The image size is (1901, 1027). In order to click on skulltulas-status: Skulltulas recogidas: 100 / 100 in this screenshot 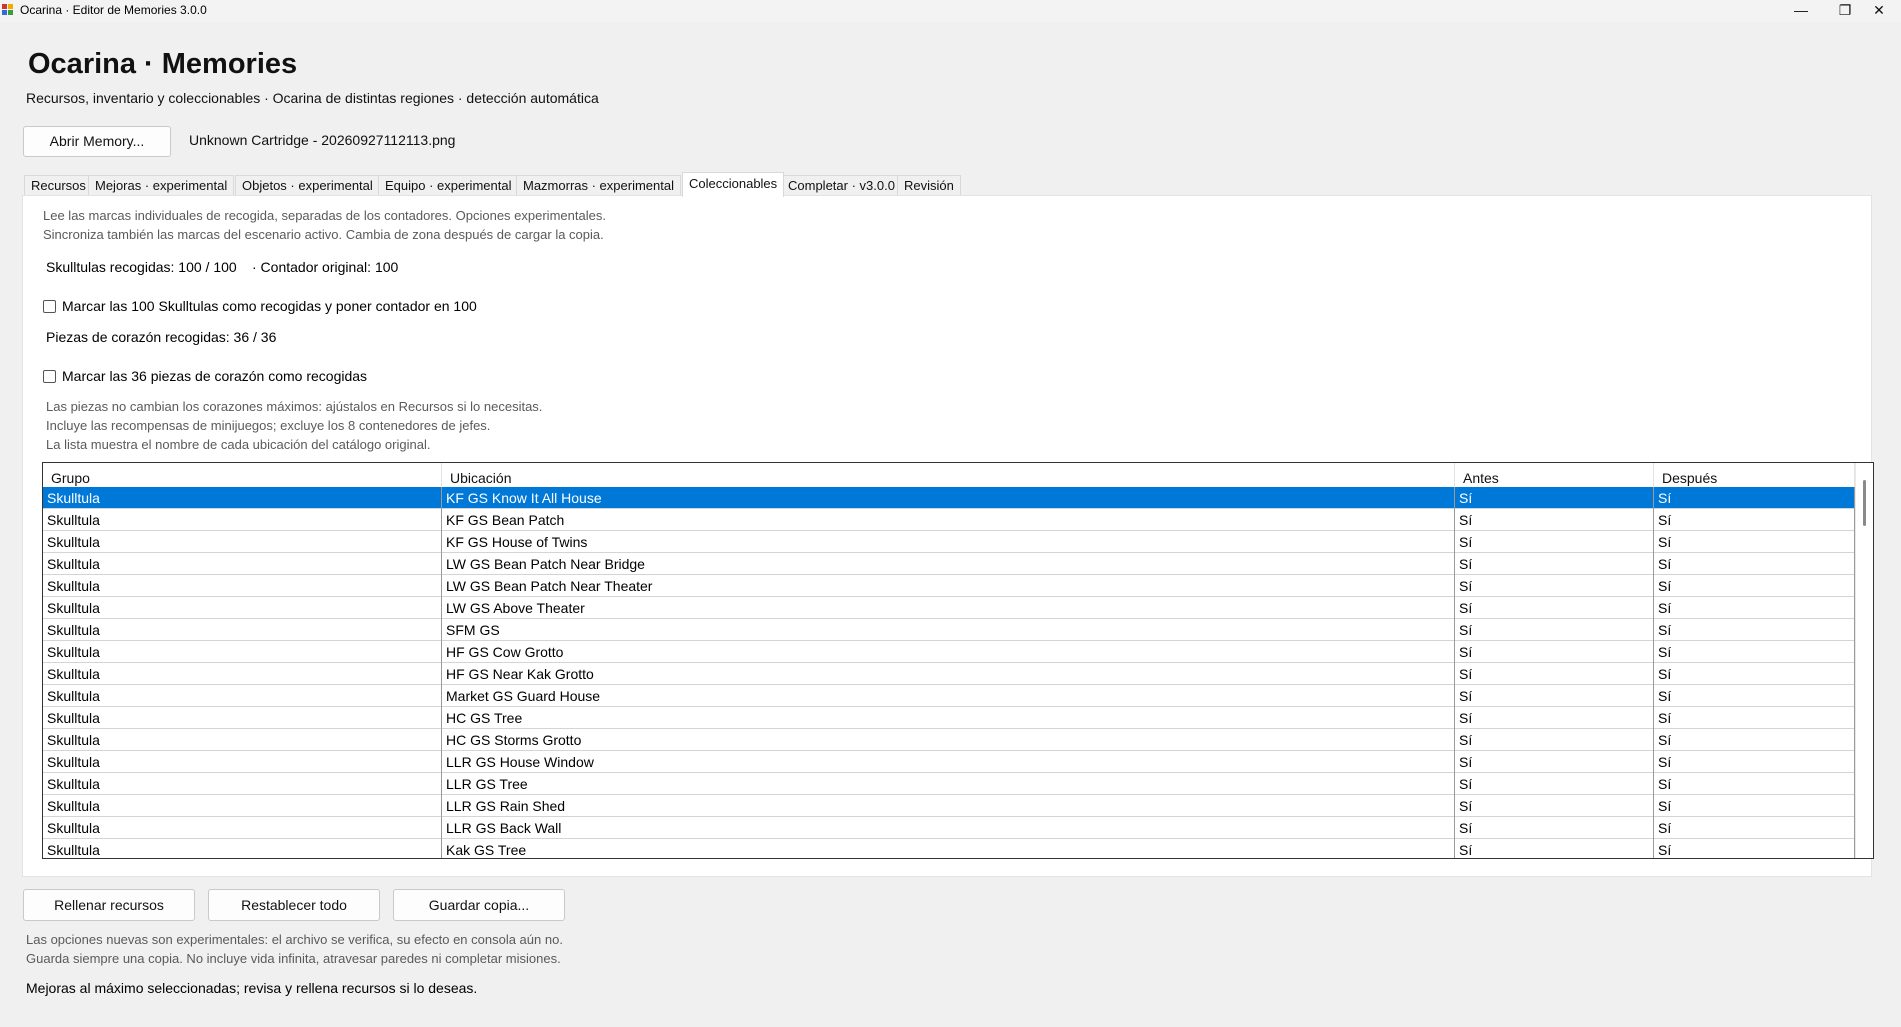, I will do `click(141, 267)`.